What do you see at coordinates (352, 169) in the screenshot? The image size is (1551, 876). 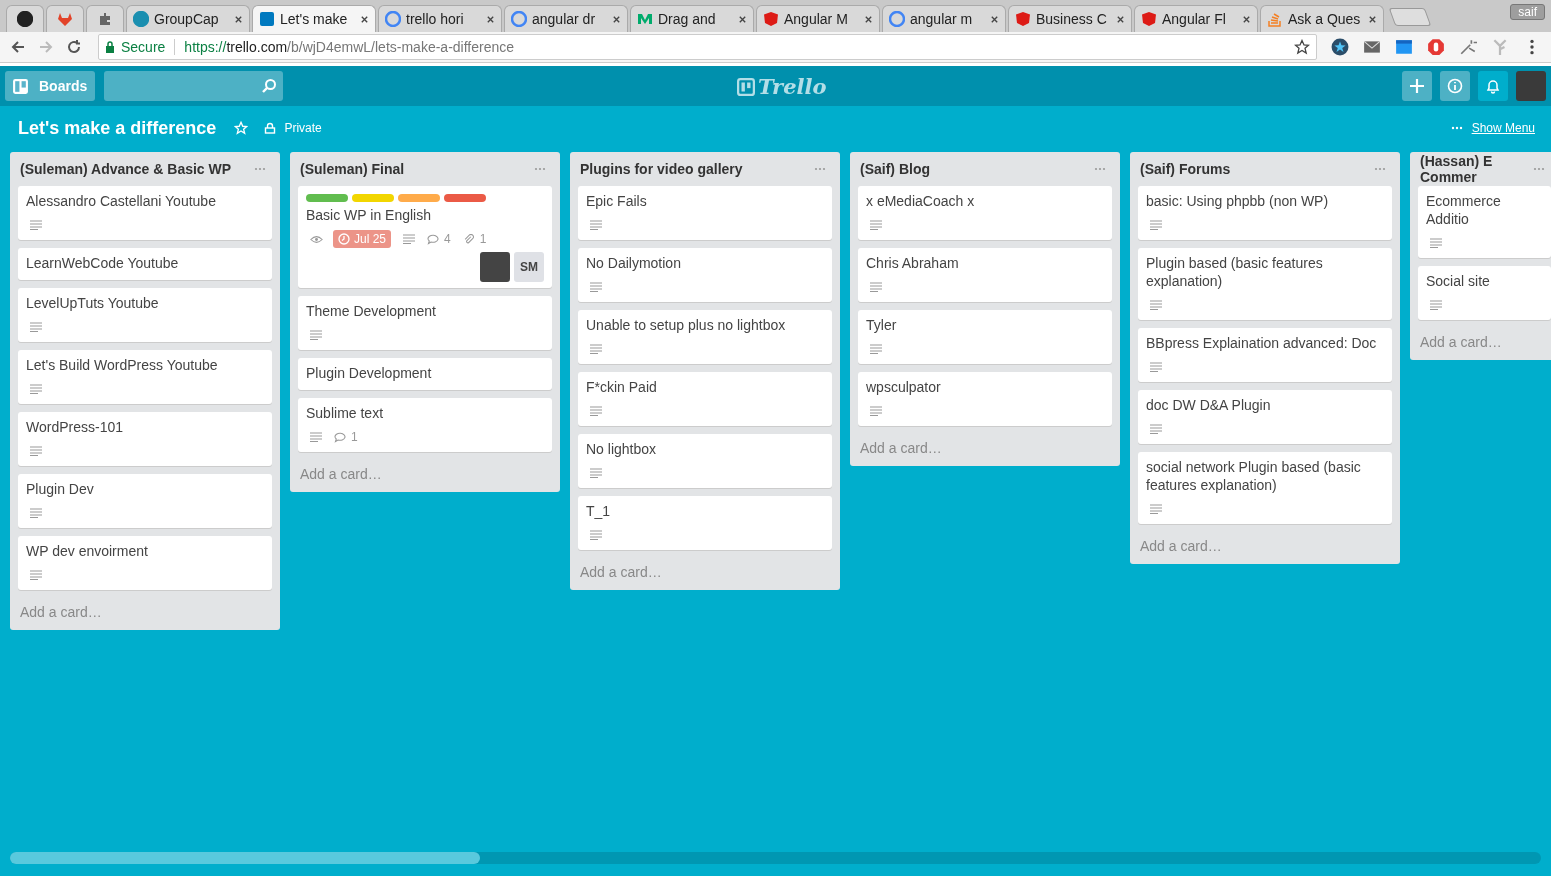 I see `list-title: (Suleman) Final` at bounding box center [352, 169].